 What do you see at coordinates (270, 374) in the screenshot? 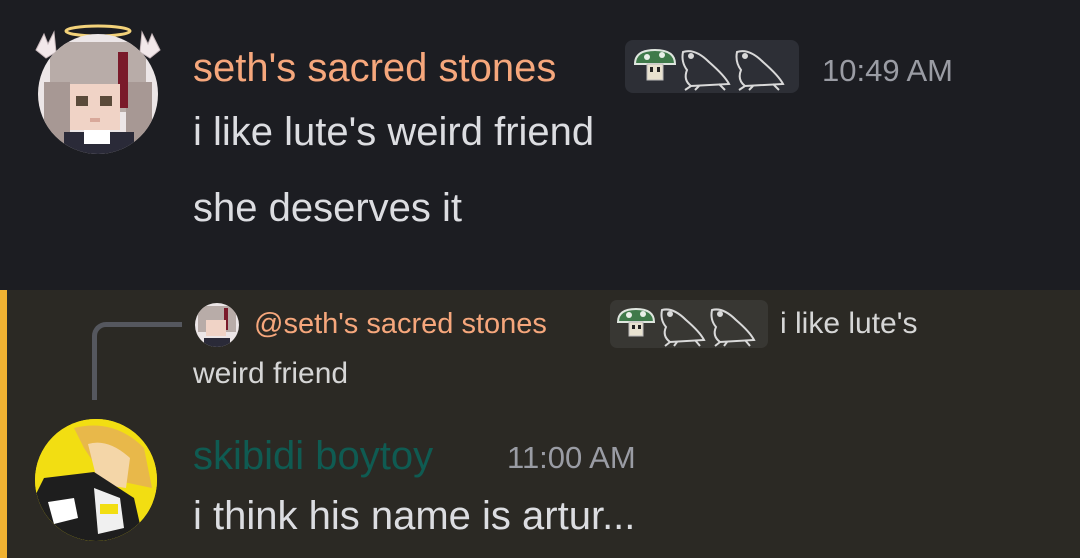
I see `reply-preview-text: weird friend` at bounding box center [270, 374].